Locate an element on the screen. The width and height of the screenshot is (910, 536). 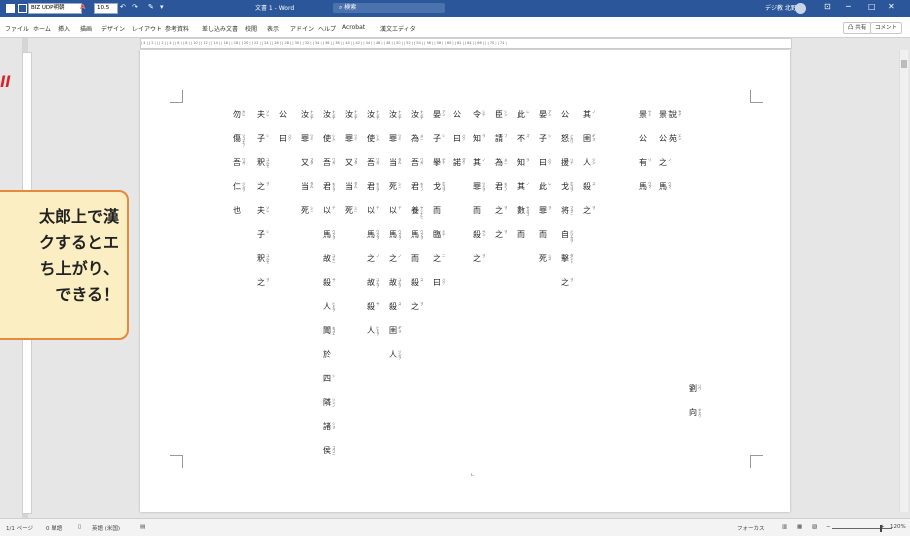
comment-button: コメント is located at coordinates (886, 28).